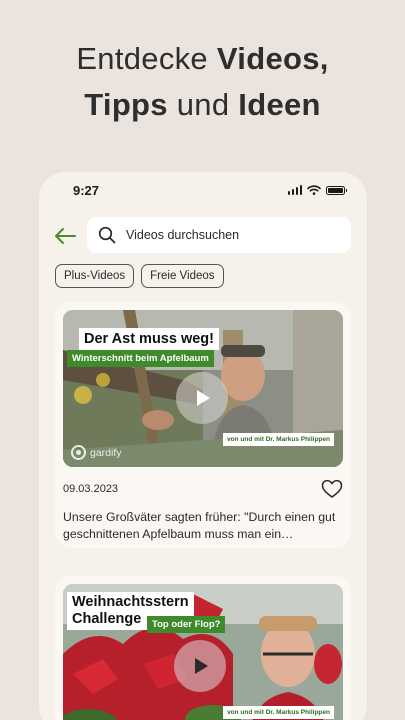 The image size is (405, 720). What do you see at coordinates (336, 190) in the screenshot?
I see `battery-icon` at bounding box center [336, 190].